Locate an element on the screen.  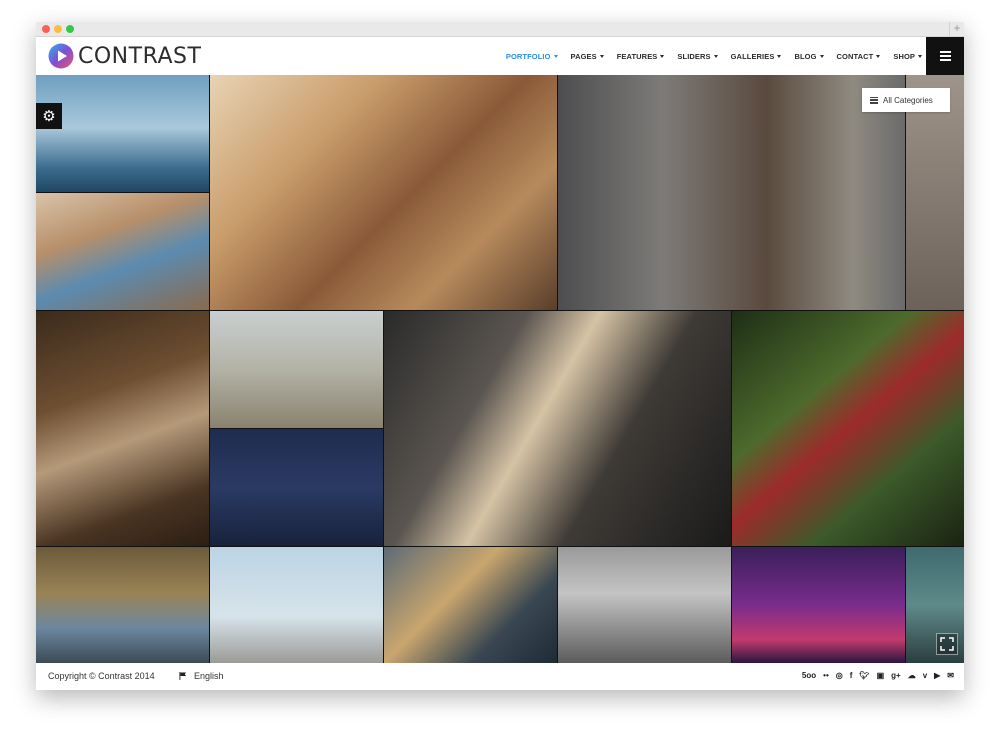
close-window-button is located at coordinates (46, 29).